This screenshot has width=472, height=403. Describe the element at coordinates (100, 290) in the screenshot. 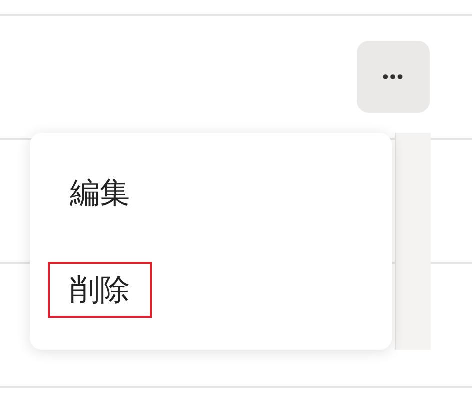

I see `menu-item: 削除` at that location.